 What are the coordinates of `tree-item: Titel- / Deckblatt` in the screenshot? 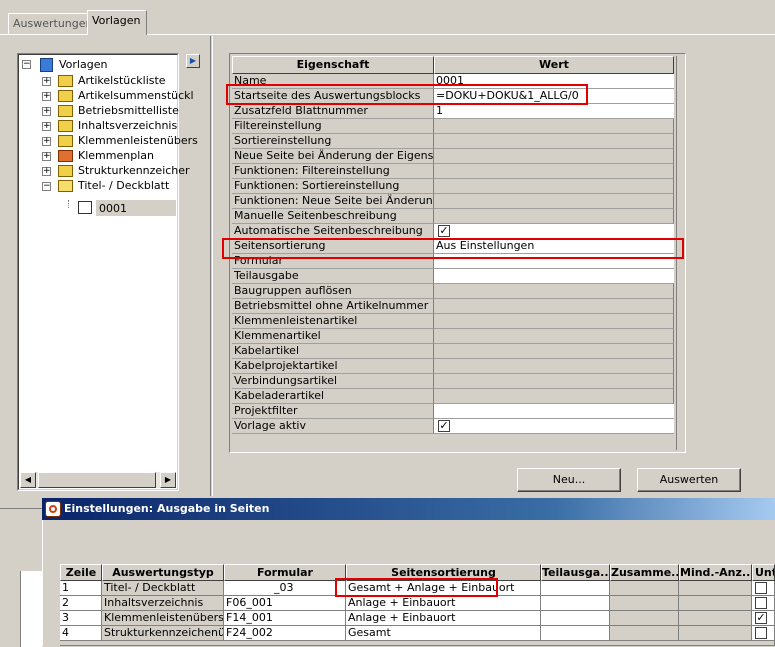 It's located at (123, 186).